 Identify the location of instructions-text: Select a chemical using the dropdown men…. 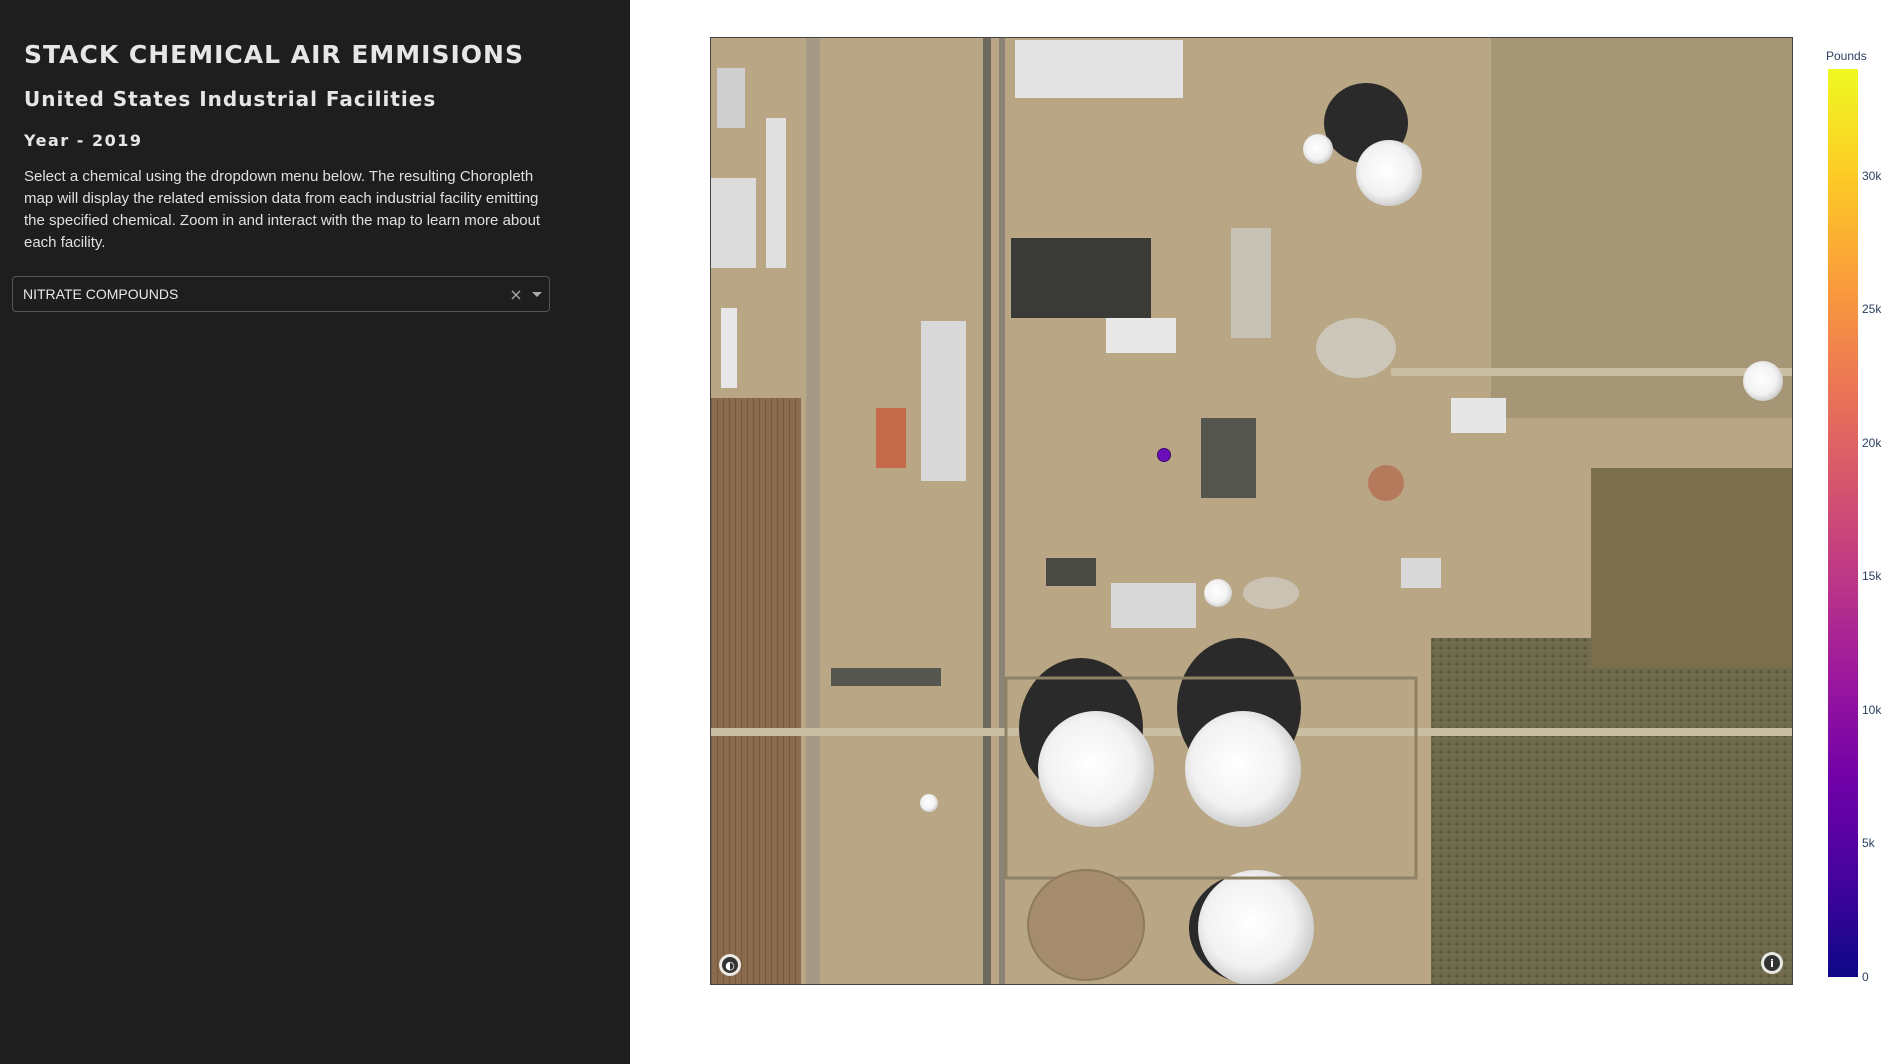
(282, 209).